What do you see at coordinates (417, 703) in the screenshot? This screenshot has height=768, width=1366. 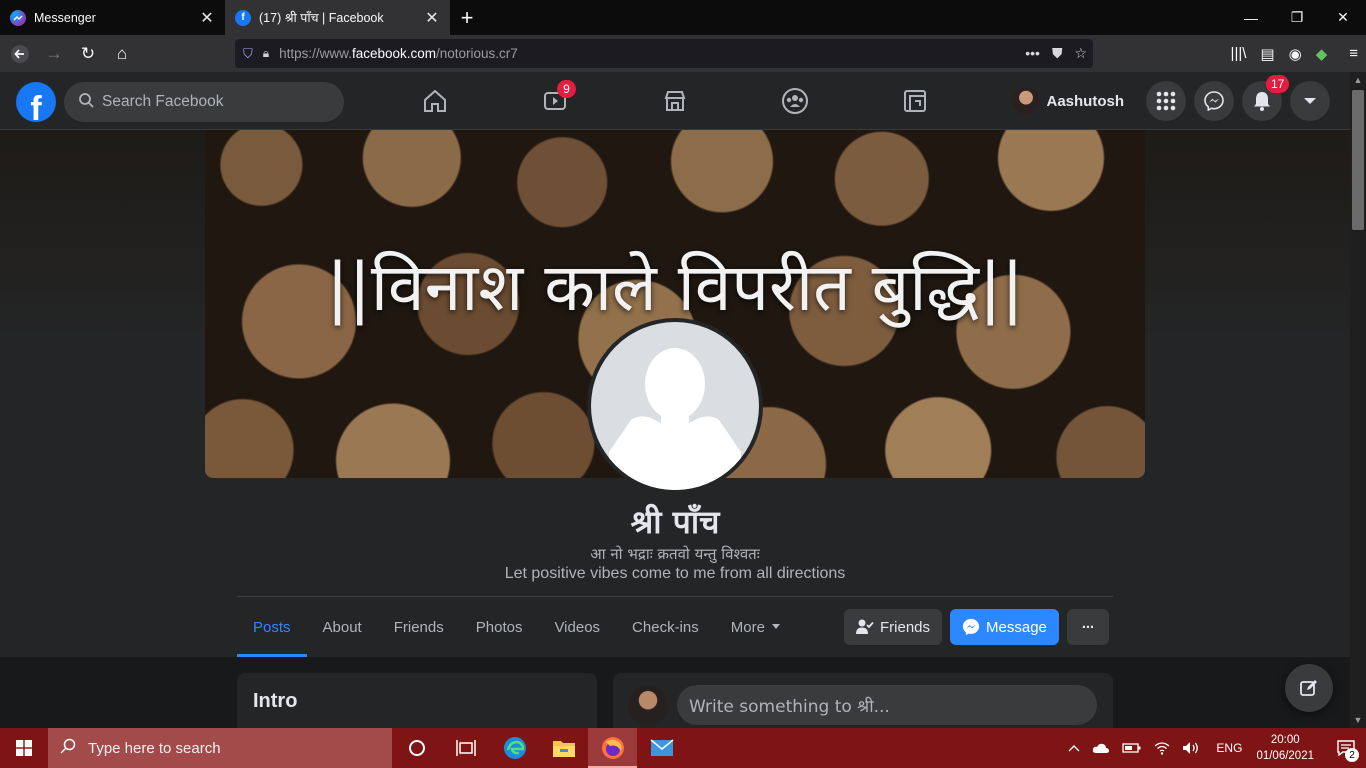 I see `intro-card: Intro` at bounding box center [417, 703].